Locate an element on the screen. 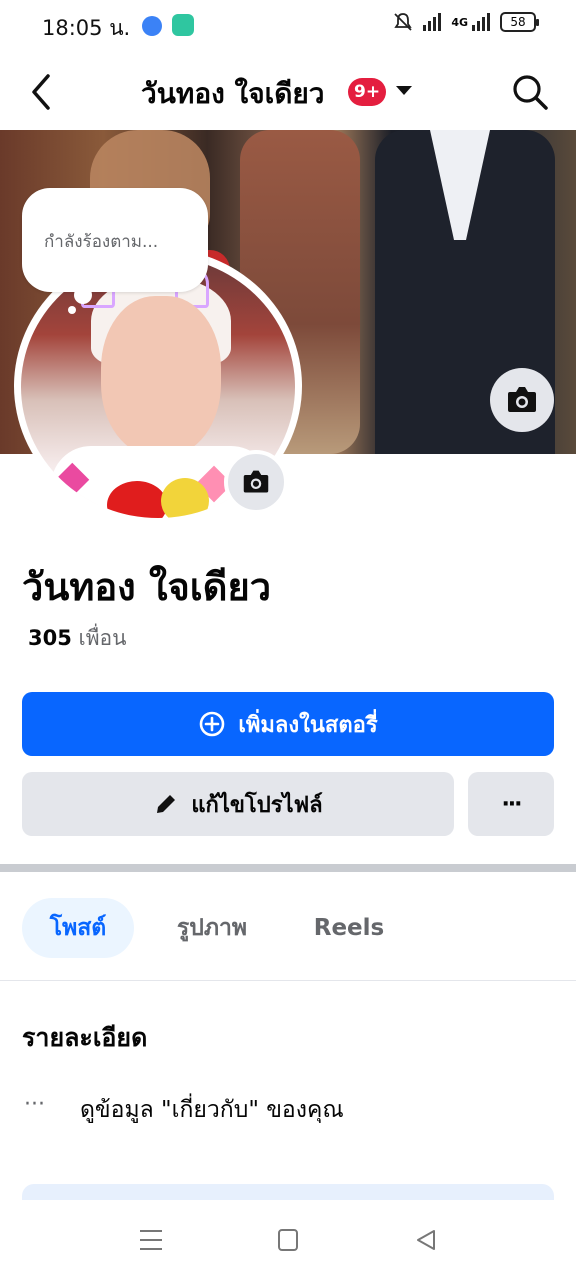 This screenshot has width=576, height=1280. search-button is located at coordinates (530, 92).